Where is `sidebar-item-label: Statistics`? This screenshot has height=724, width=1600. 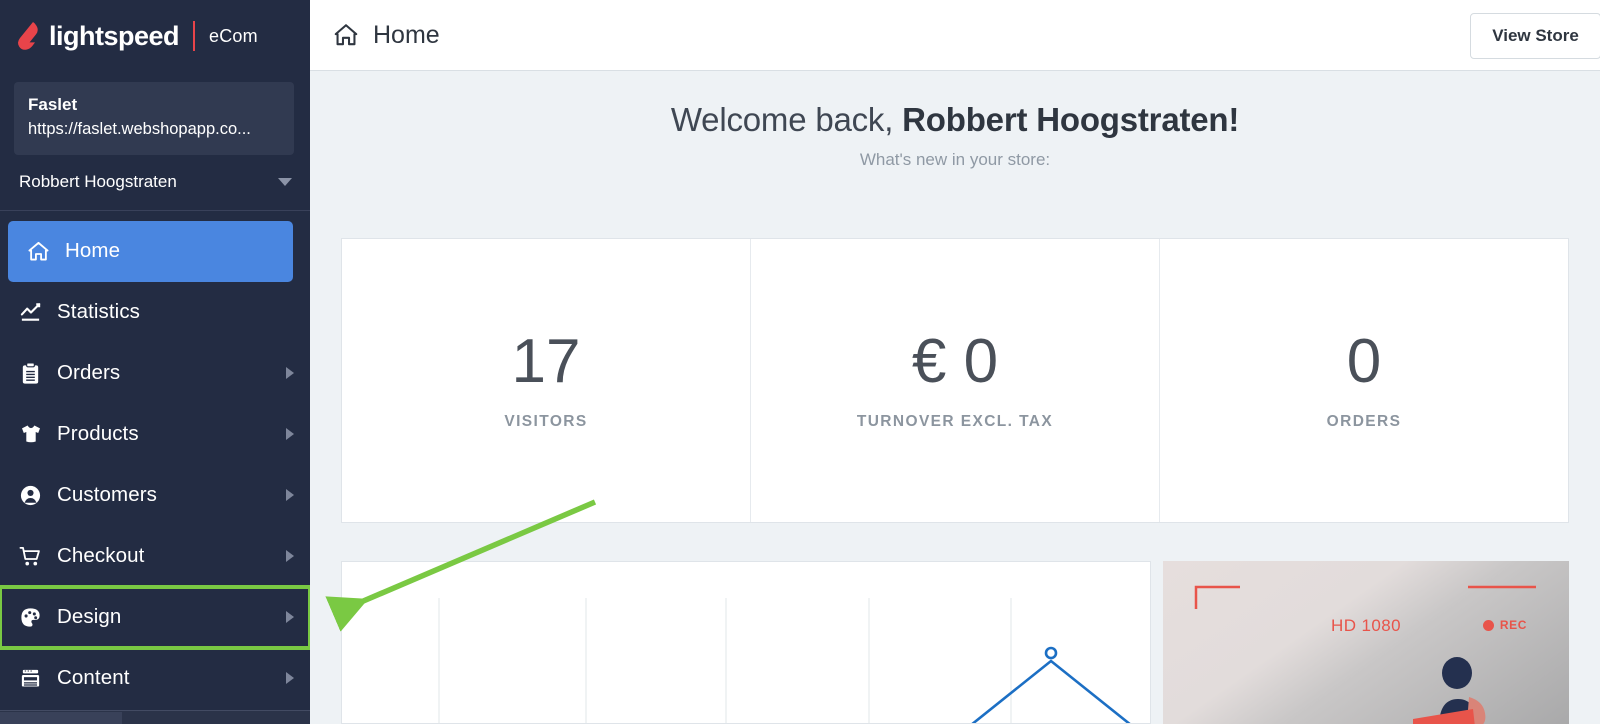
sidebar-item-label: Statistics is located at coordinates (99, 312).